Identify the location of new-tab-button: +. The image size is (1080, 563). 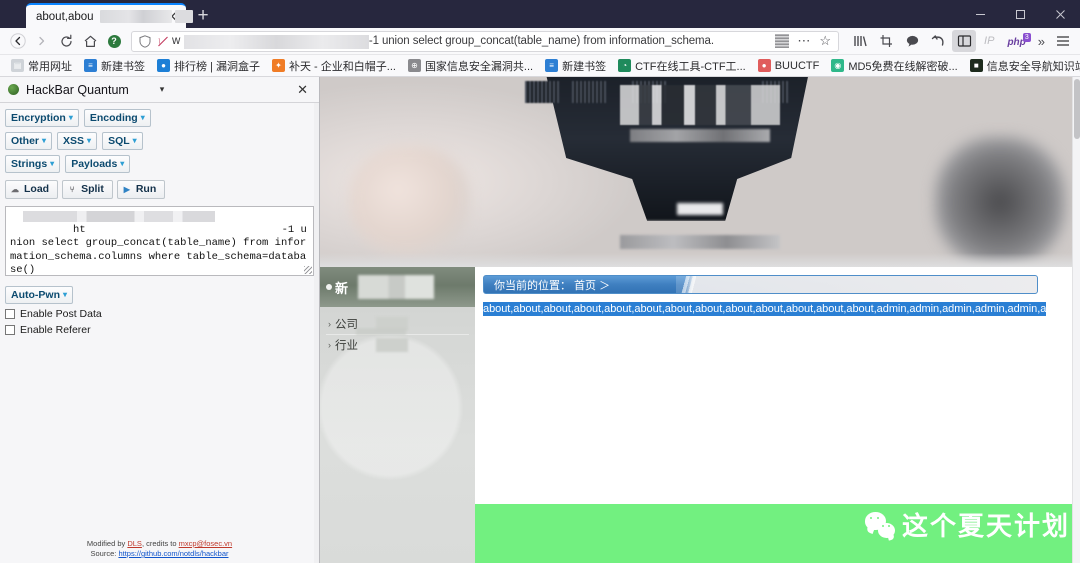
(203, 15).